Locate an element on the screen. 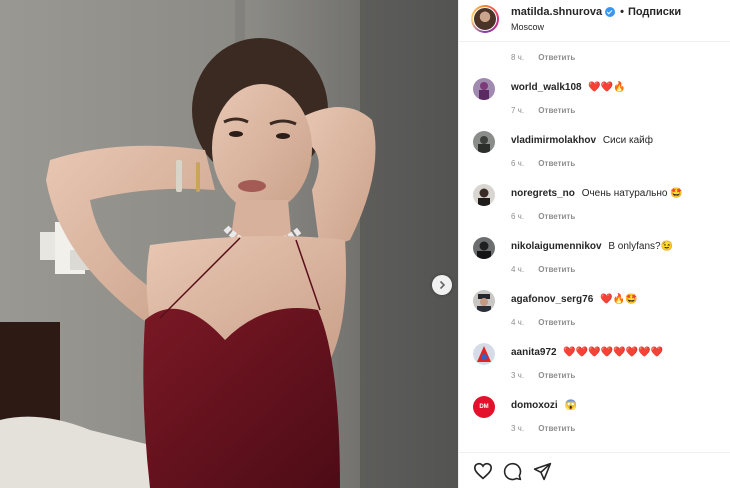  comment-line: noregrets_no Очень натурально 🤩 is located at coordinates (597, 193).